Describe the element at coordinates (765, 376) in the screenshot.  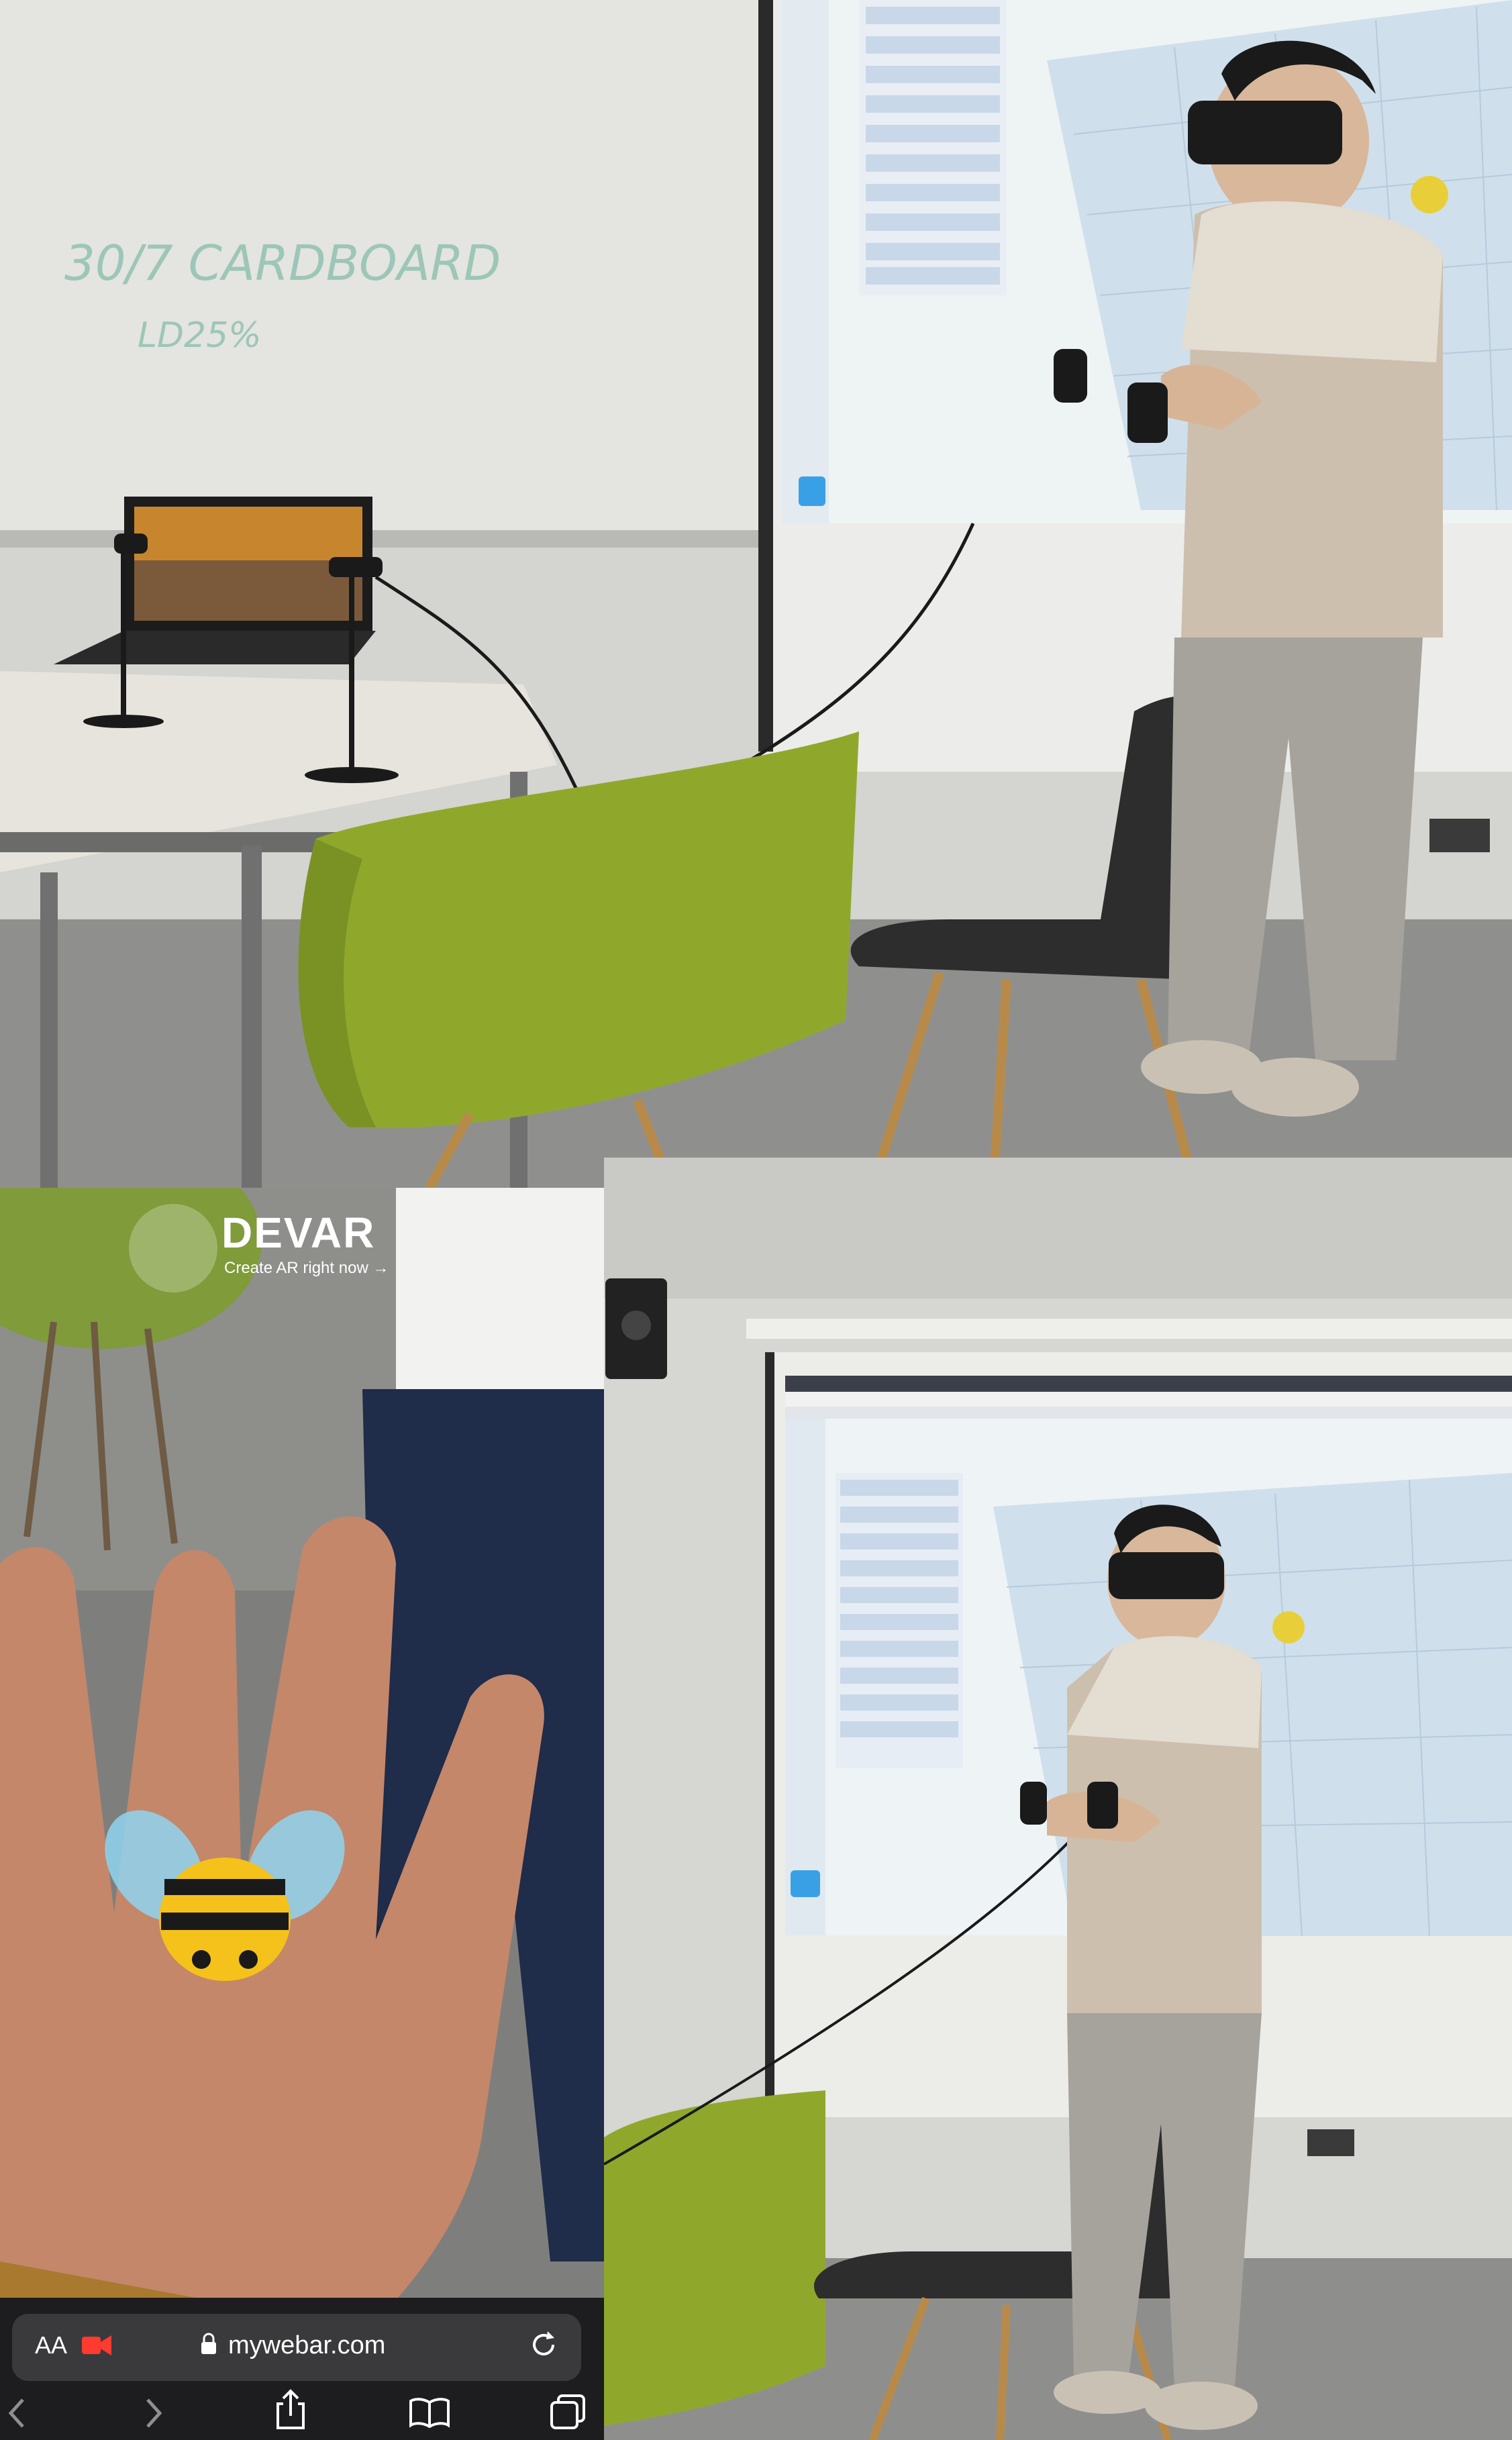
I see `screen-frame` at that location.